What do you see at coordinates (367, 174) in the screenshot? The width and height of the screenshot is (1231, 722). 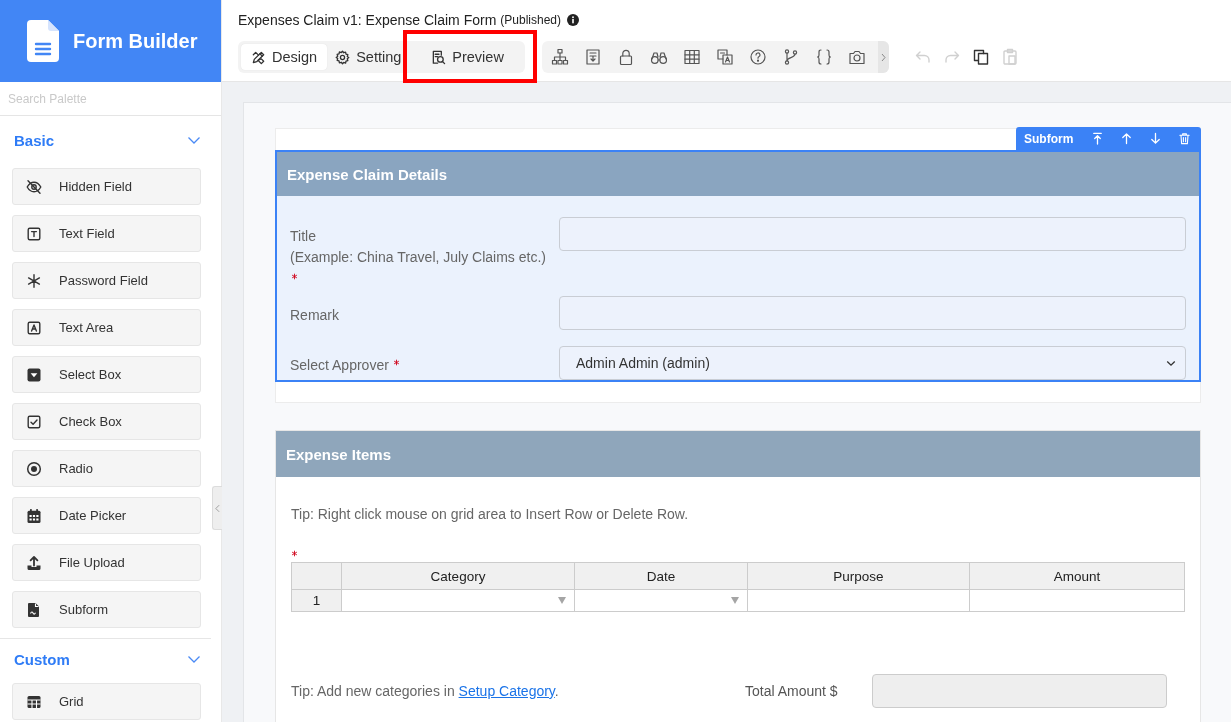 I see `section-title: Expense Claim Details` at bounding box center [367, 174].